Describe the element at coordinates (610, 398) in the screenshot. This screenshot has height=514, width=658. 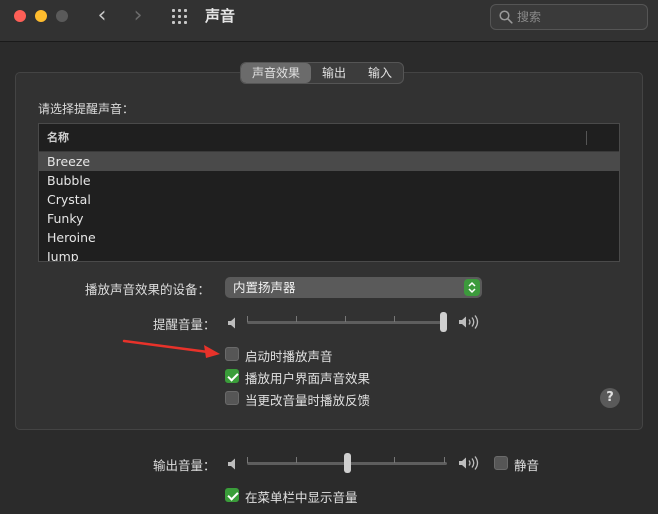
I see `help-button: ?` at that location.